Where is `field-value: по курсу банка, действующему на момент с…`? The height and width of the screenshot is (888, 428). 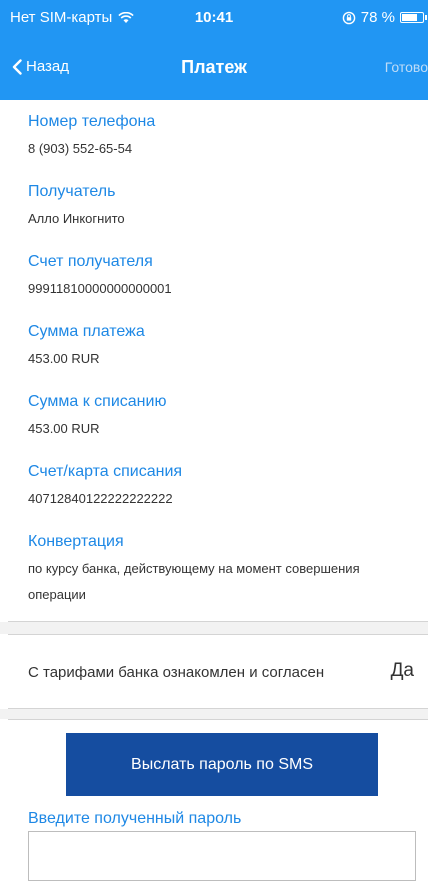
field-value: по курсу банка, действующему на момент с… is located at coordinates (194, 581).